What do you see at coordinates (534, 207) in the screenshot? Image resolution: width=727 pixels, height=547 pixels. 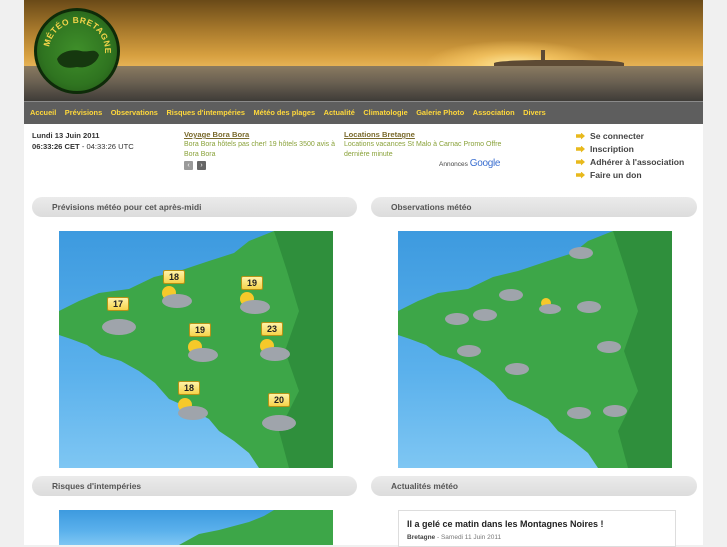 I see `observations-panel-title: Observations météo` at bounding box center [534, 207].